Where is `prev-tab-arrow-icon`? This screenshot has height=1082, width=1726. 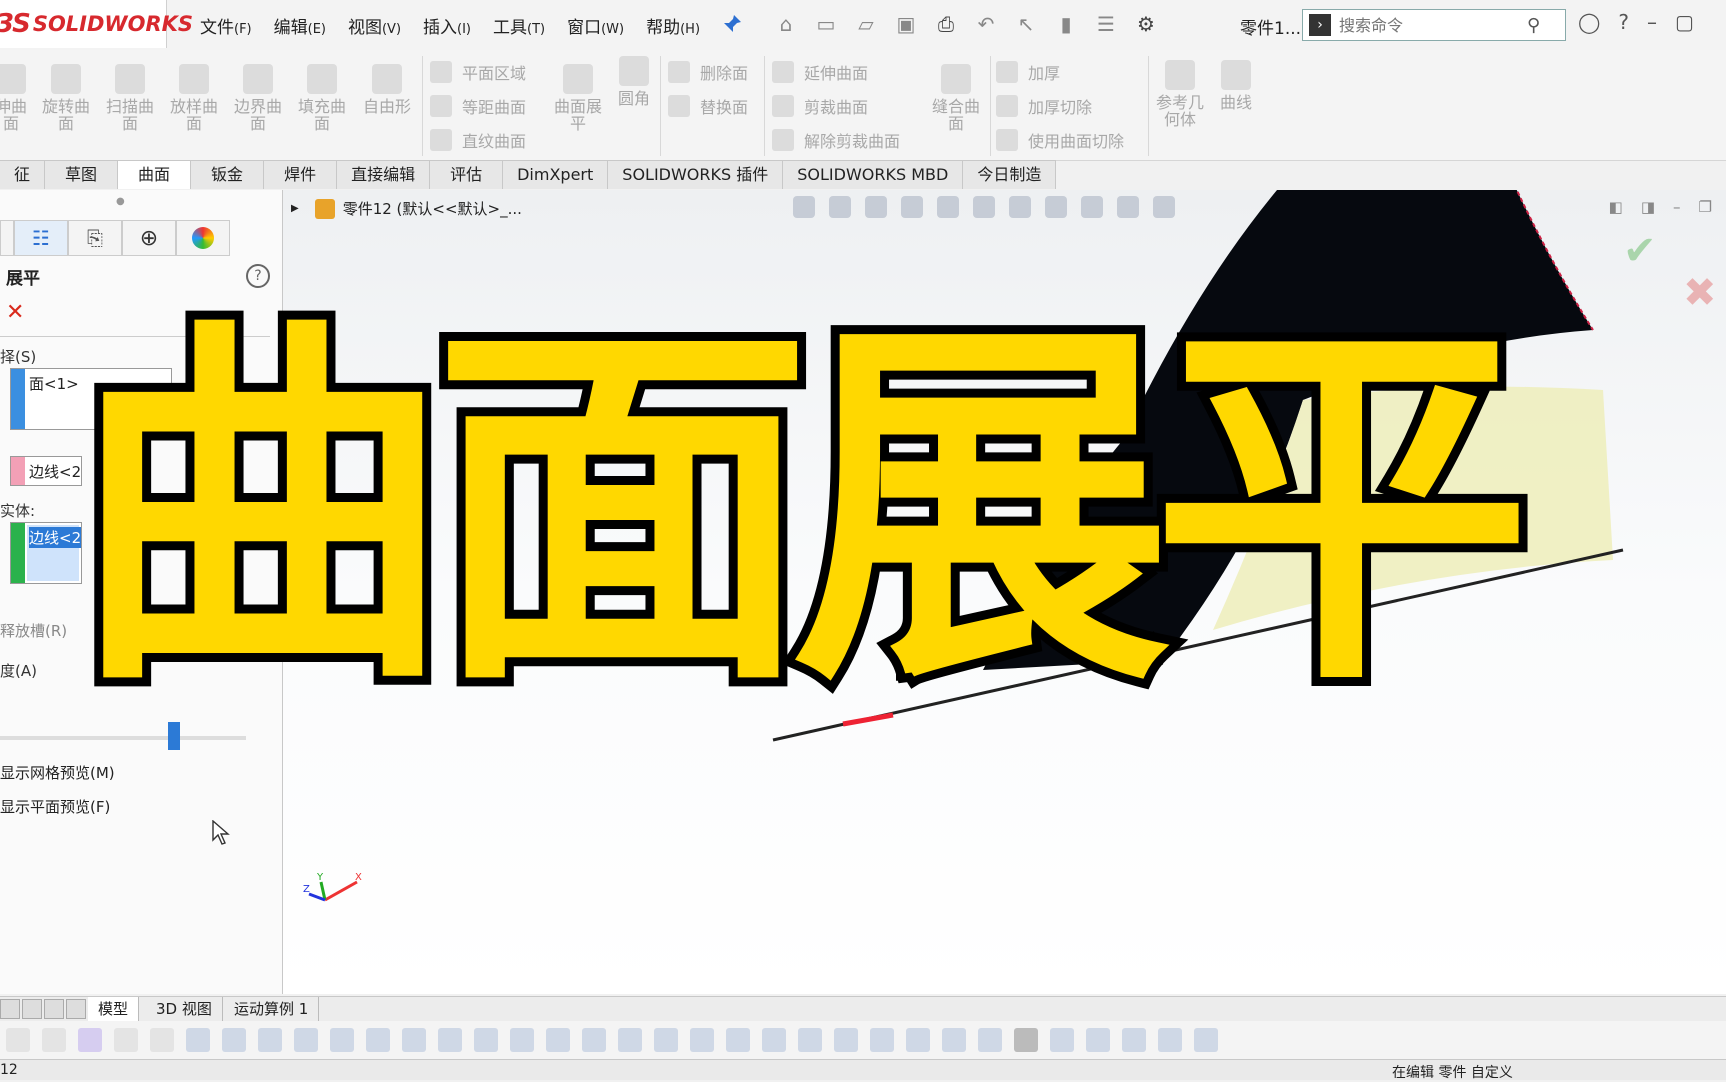
prev-tab-arrow-icon is located at coordinates (32, 1009).